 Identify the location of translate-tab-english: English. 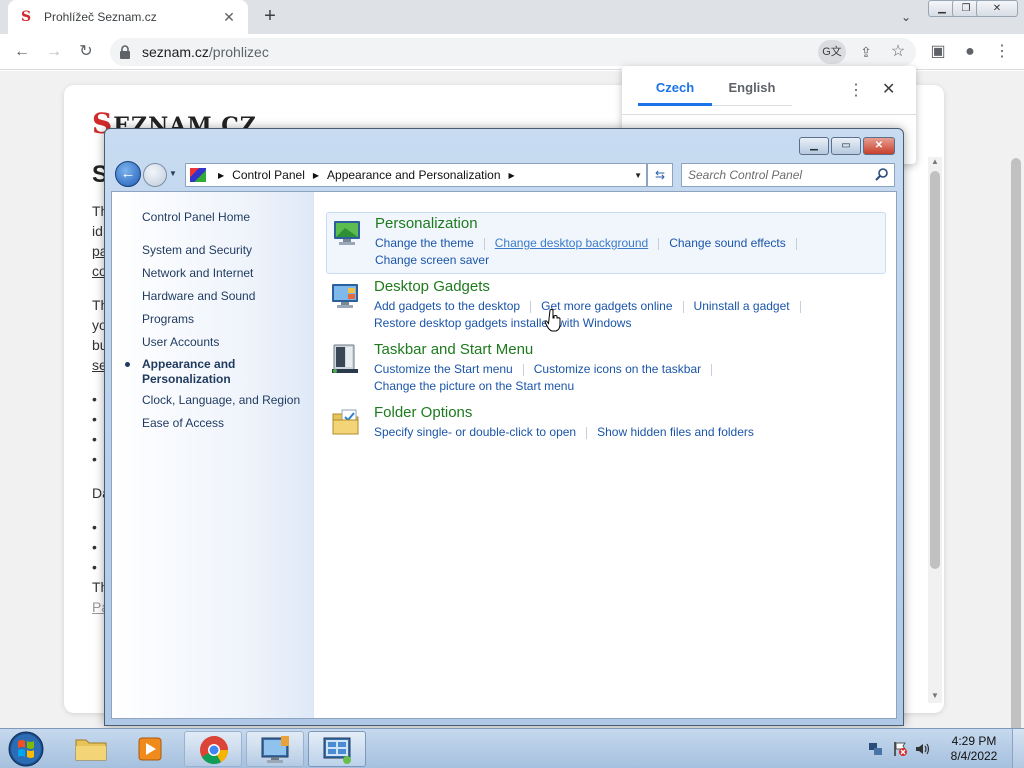
(752, 93).